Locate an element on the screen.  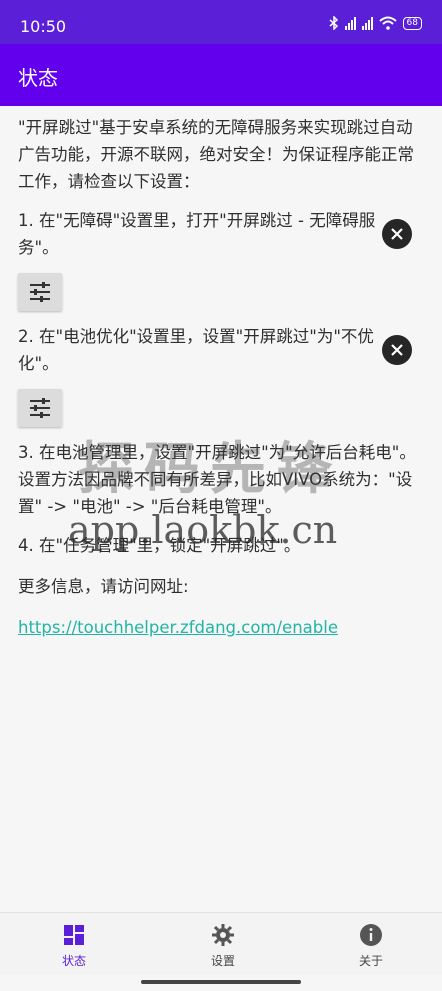
app-bar: 状态 is located at coordinates (221, 75).